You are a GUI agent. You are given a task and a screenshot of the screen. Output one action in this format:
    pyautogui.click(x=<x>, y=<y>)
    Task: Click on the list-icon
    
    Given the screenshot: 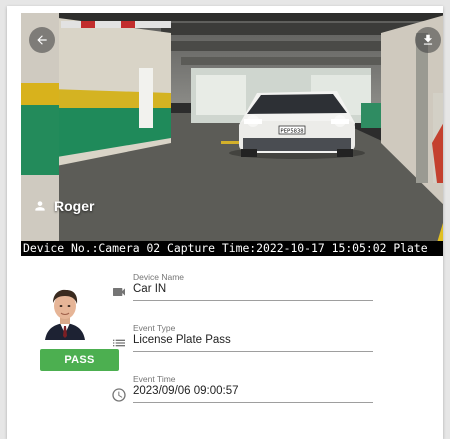 What is the action you would take?
    pyautogui.click(x=119, y=343)
    